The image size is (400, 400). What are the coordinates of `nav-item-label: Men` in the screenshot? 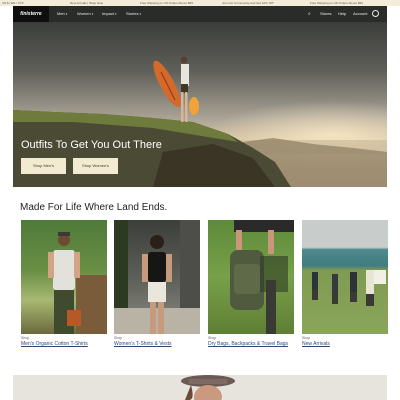 It's located at (61, 13).